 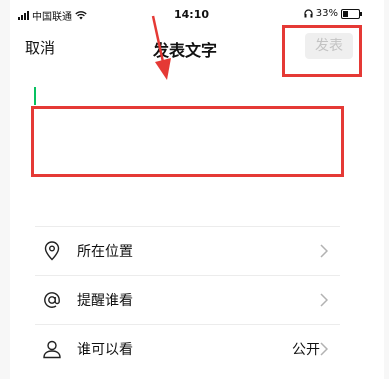 I want to click on person-icon, so click(x=52, y=349).